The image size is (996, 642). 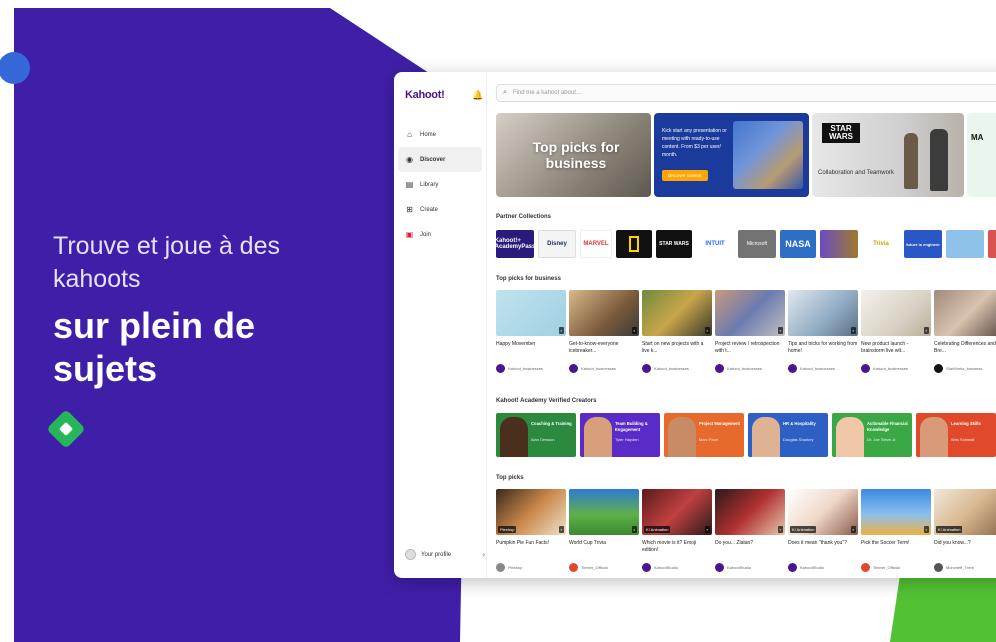 I want to click on bell-icon: 🔔, so click(x=477, y=95).